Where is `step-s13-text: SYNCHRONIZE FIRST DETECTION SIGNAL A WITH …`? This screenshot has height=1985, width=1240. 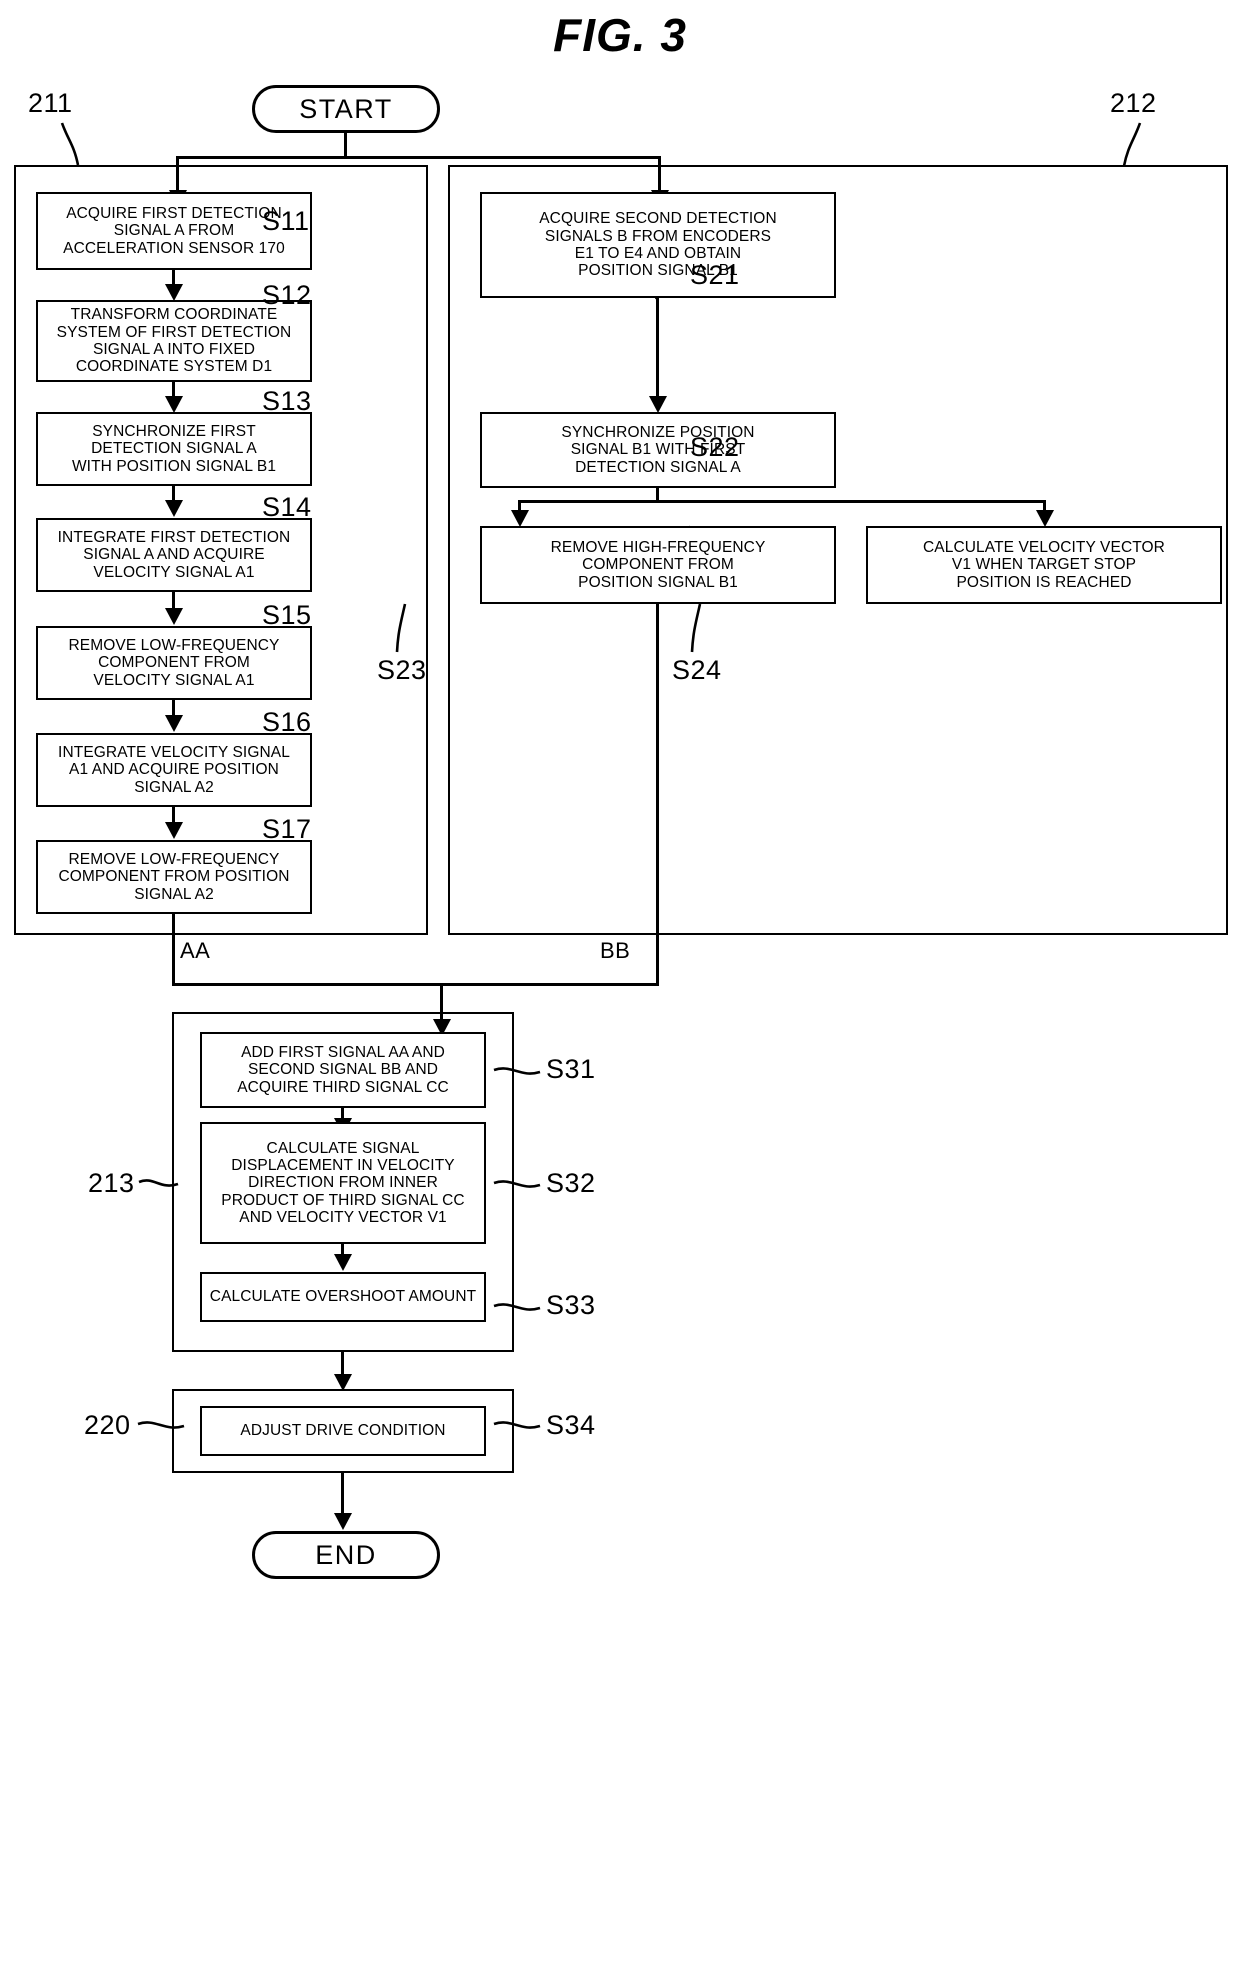 step-s13-text: SYNCHRONIZE FIRST DETECTION SIGNAL A WITH … is located at coordinates (174, 448).